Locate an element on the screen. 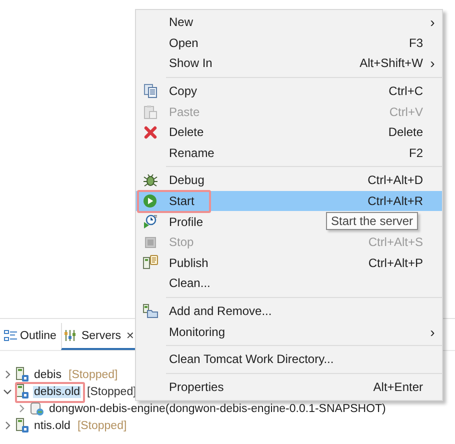 This screenshot has height=444, width=455. server-name: ntis.old is located at coordinates (52, 426).